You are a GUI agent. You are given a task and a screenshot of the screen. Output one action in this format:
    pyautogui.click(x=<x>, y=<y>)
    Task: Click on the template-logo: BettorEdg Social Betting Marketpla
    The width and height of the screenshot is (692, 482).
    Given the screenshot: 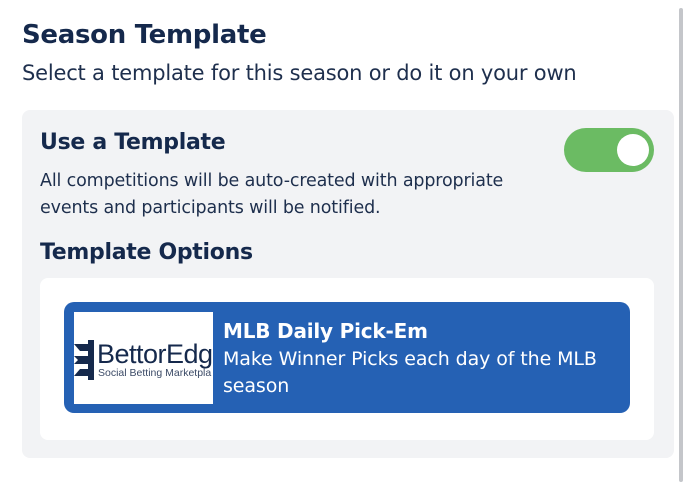 What is the action you would take?
    pyautogui.click(x=143, y=358)
    